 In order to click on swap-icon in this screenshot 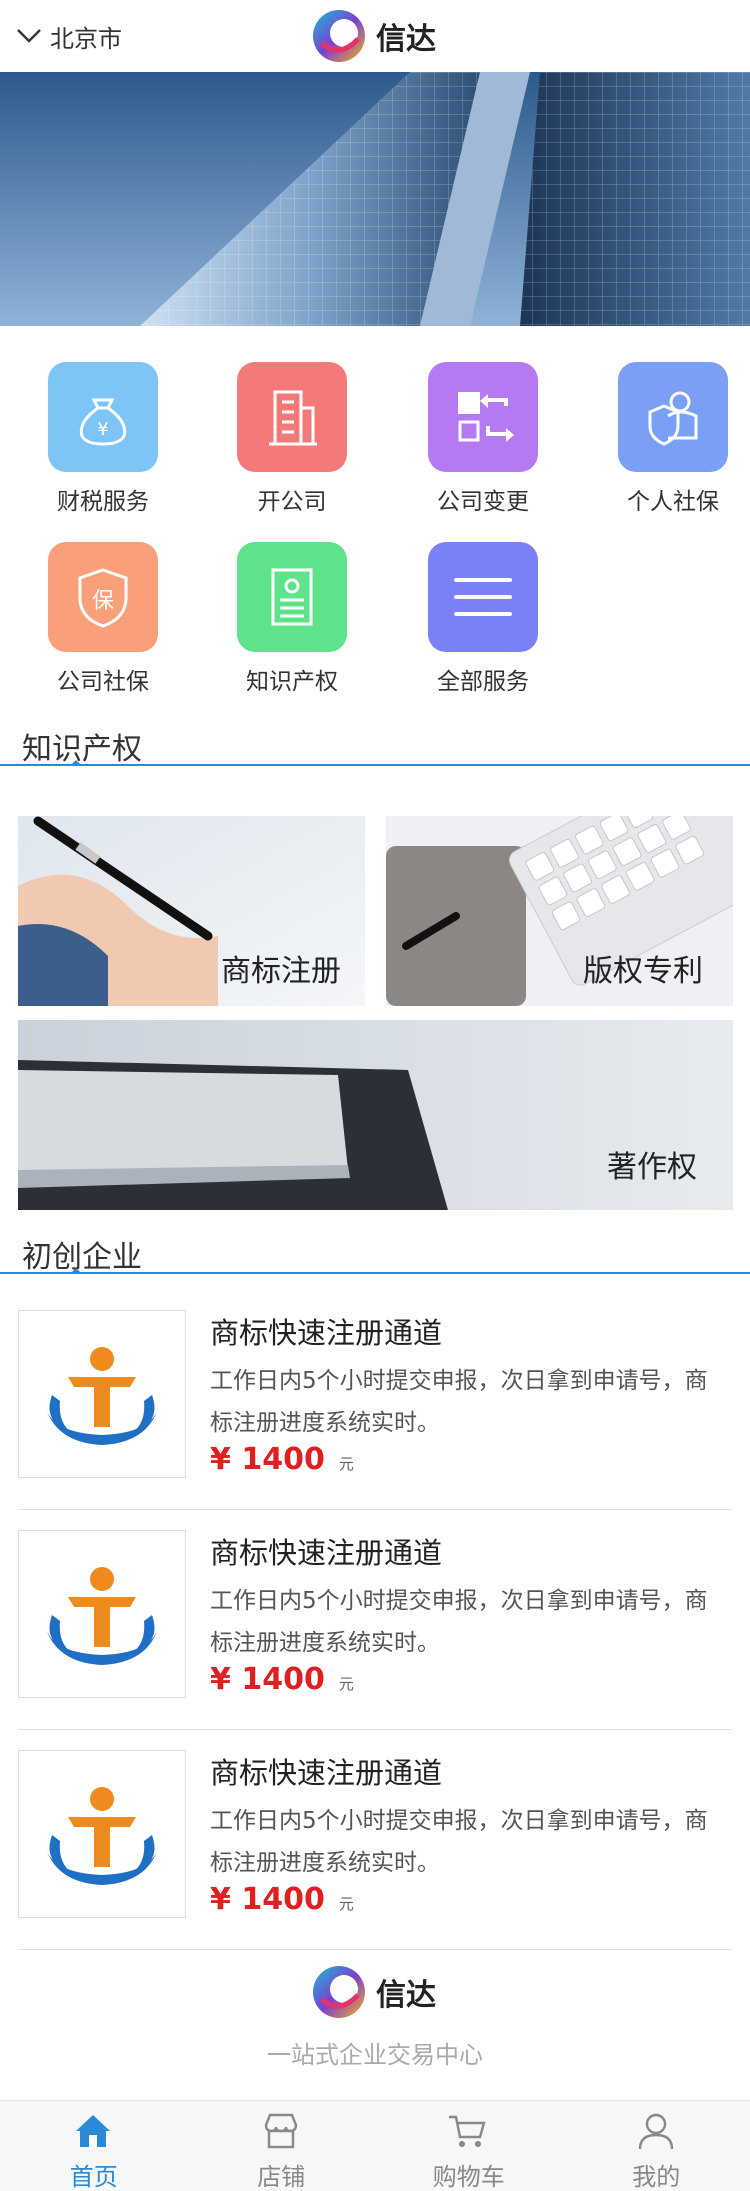, I will do `click(486, 417)`.